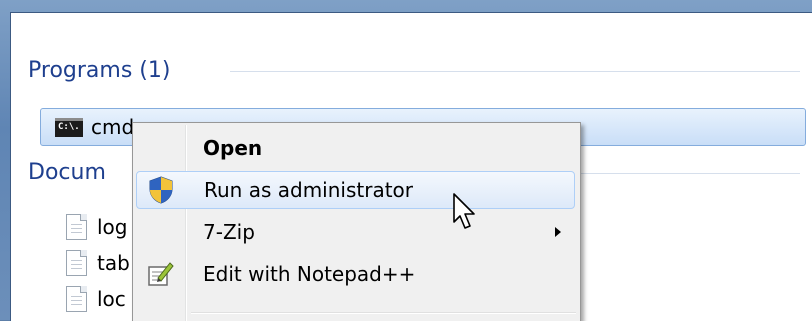 The image size is (812, 321). Describe the element at coordinates (161, 274) in the screenshot. I see `notepad-plus-plus-icon` at that location.